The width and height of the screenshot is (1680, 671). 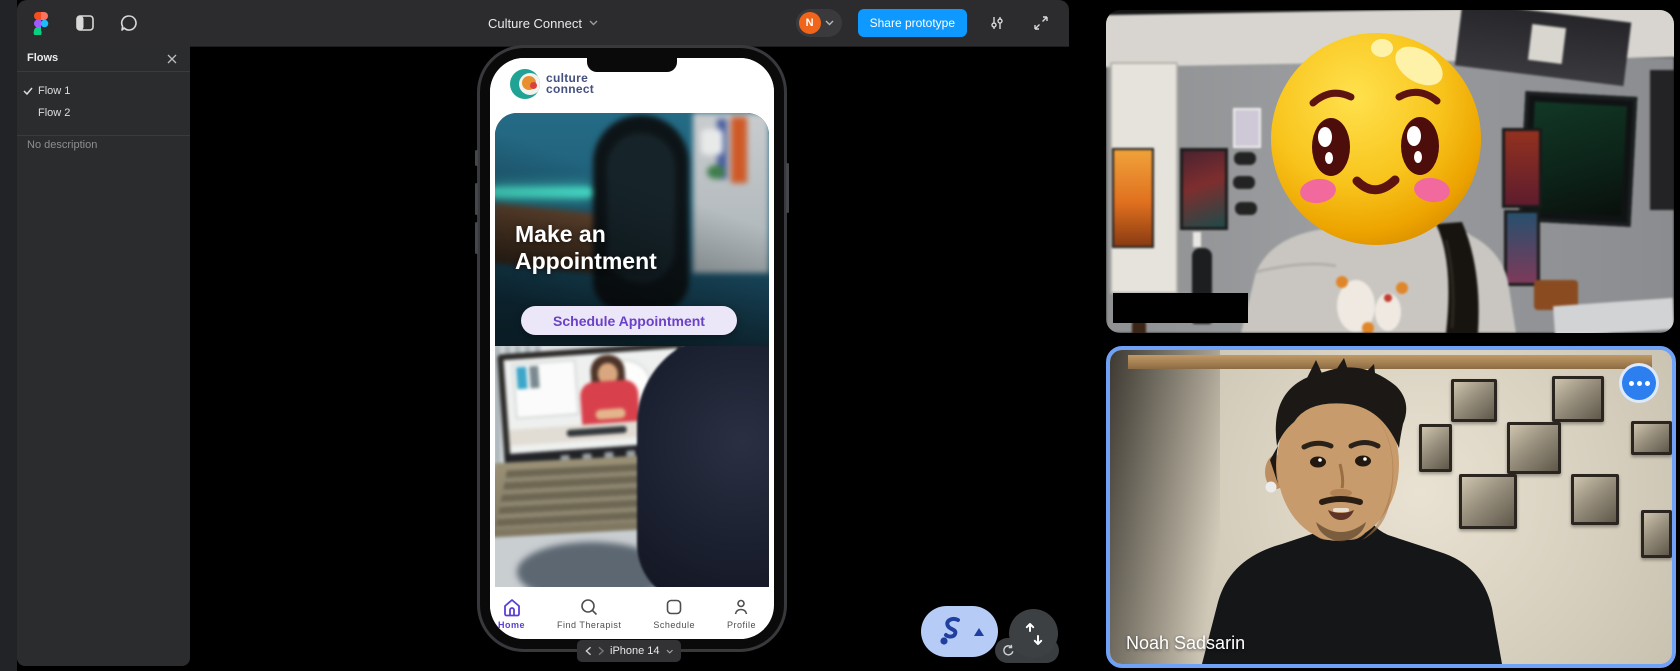 I want to click on account-menu: N, so click(x=818, y=23).